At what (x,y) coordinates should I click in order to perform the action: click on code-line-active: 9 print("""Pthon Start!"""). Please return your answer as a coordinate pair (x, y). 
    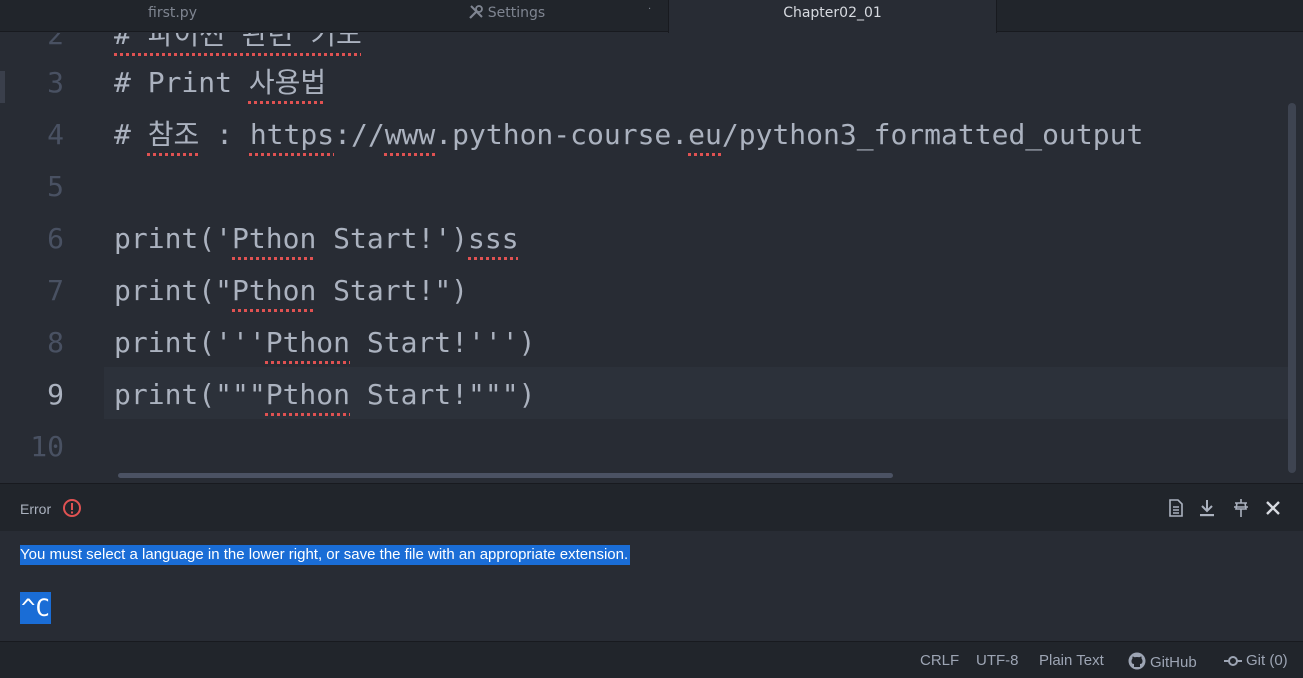
    Looking at the image, I should click on (651, 395).